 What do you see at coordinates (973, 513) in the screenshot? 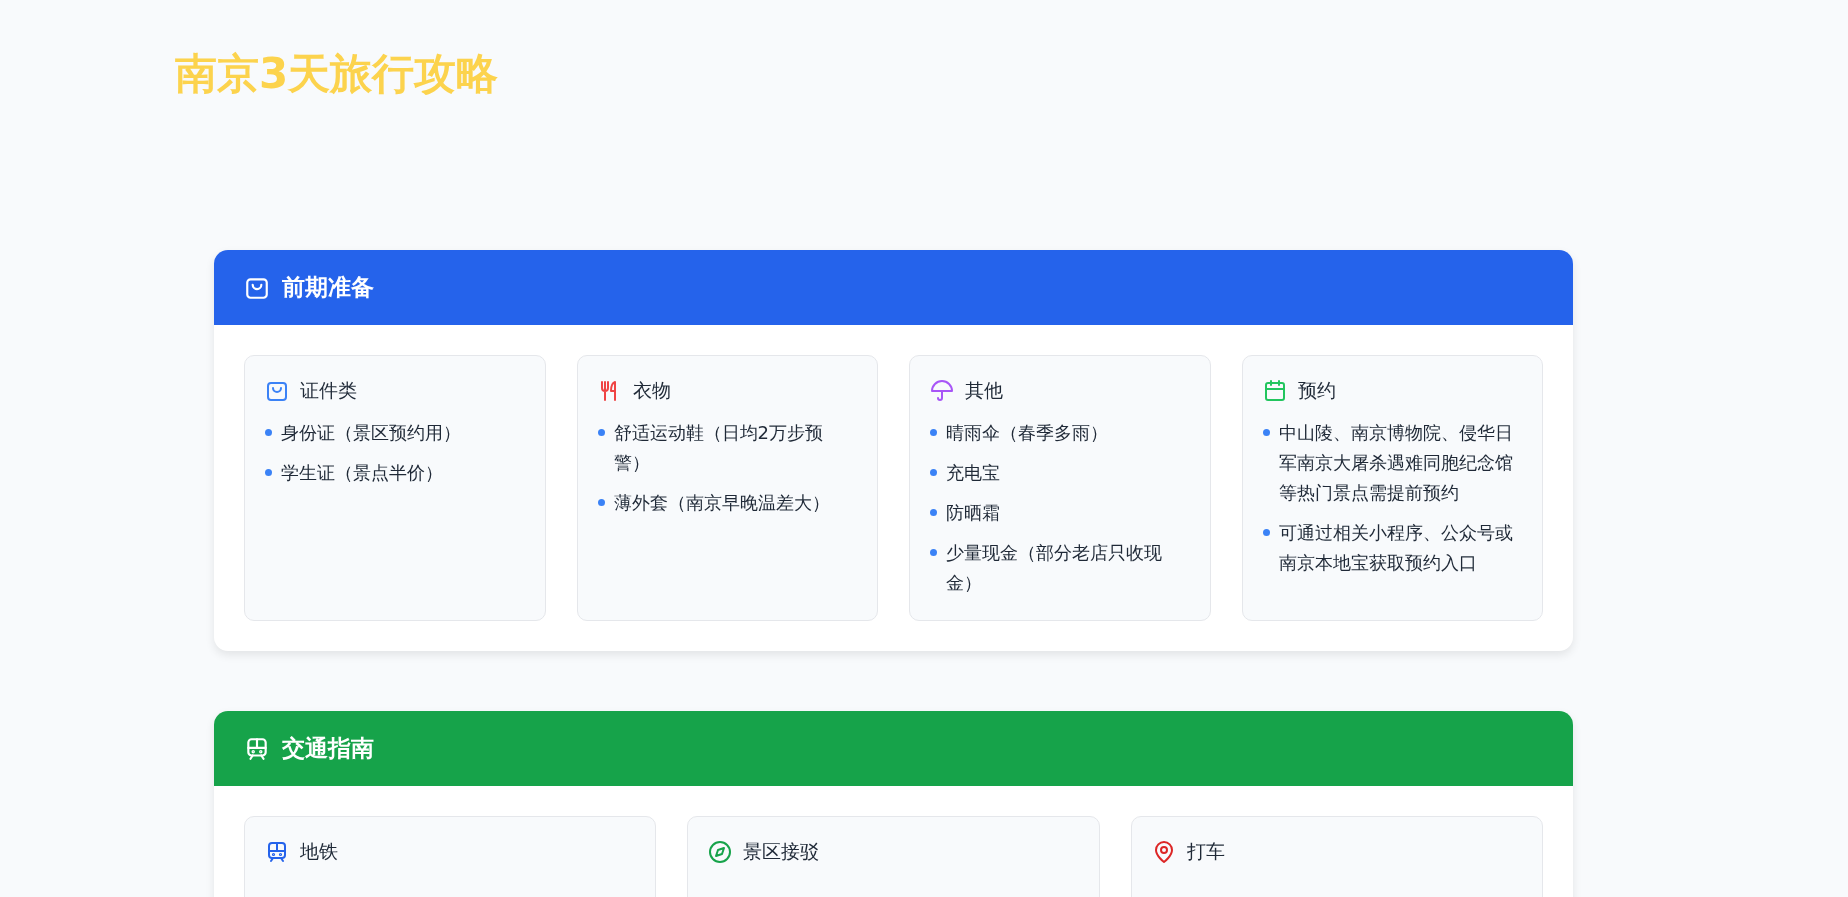
I see `list-item-text: 防晒霜` at bounding box center [973, 513].